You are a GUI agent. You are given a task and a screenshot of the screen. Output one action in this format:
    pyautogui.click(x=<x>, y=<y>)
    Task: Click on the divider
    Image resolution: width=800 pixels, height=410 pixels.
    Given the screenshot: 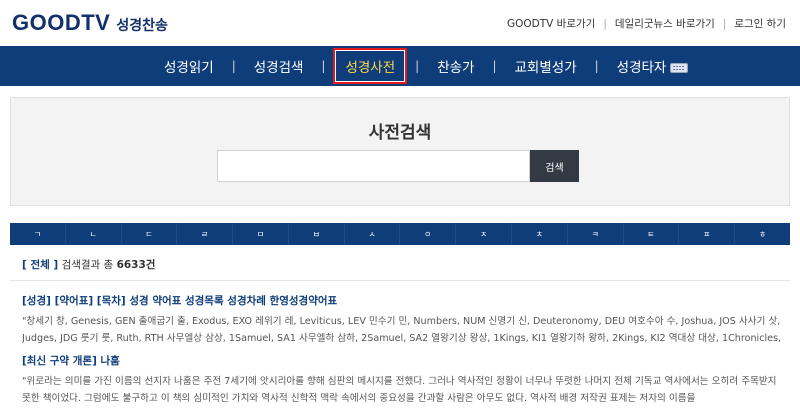 What is the action you would take?
    pyautogui.click(x=400, y=280)
    